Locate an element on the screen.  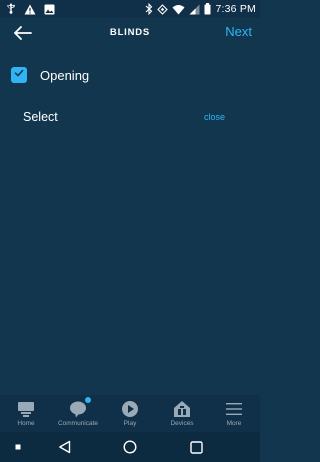
opening-checkbox is located at coordinates (19, 75).